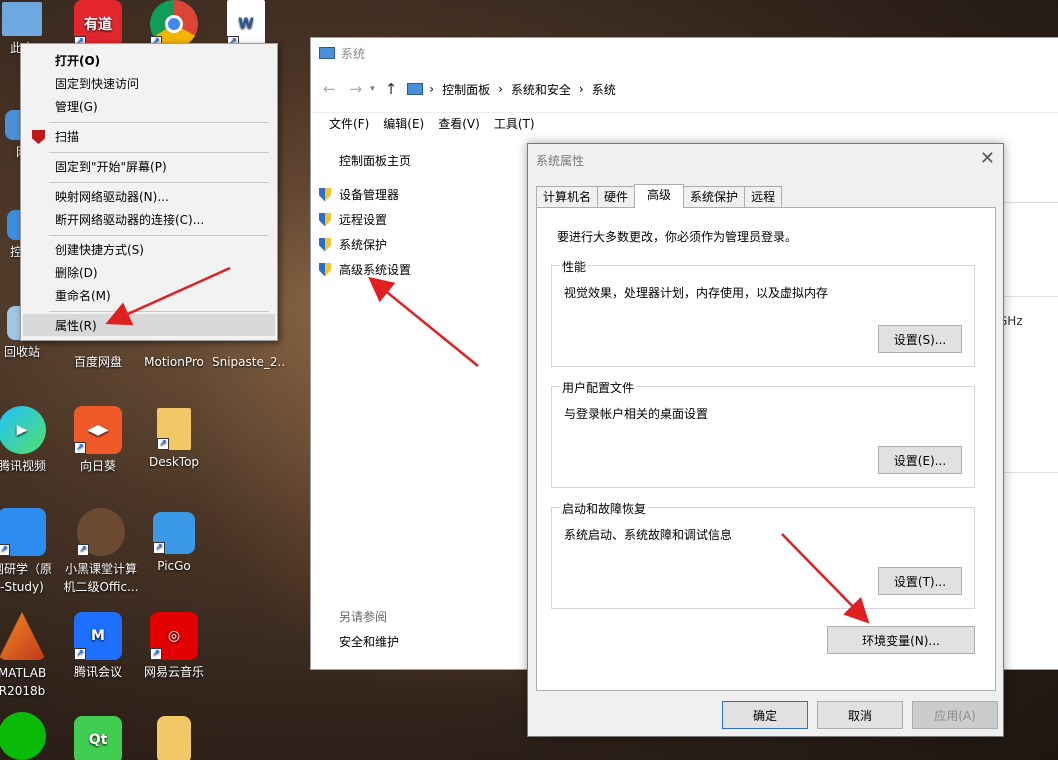 This screenshot has width=1058, height=760. Describe the element at coordinates (684, 123) in the screenshot. I see `menu-bar: 文件(F) 编辑(E) 查看(V) 工具(T)` at that location.